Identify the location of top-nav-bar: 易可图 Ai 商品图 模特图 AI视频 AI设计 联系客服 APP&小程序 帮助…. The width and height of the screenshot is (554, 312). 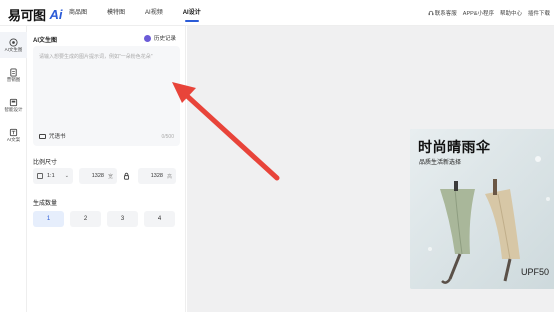
(277, 13).